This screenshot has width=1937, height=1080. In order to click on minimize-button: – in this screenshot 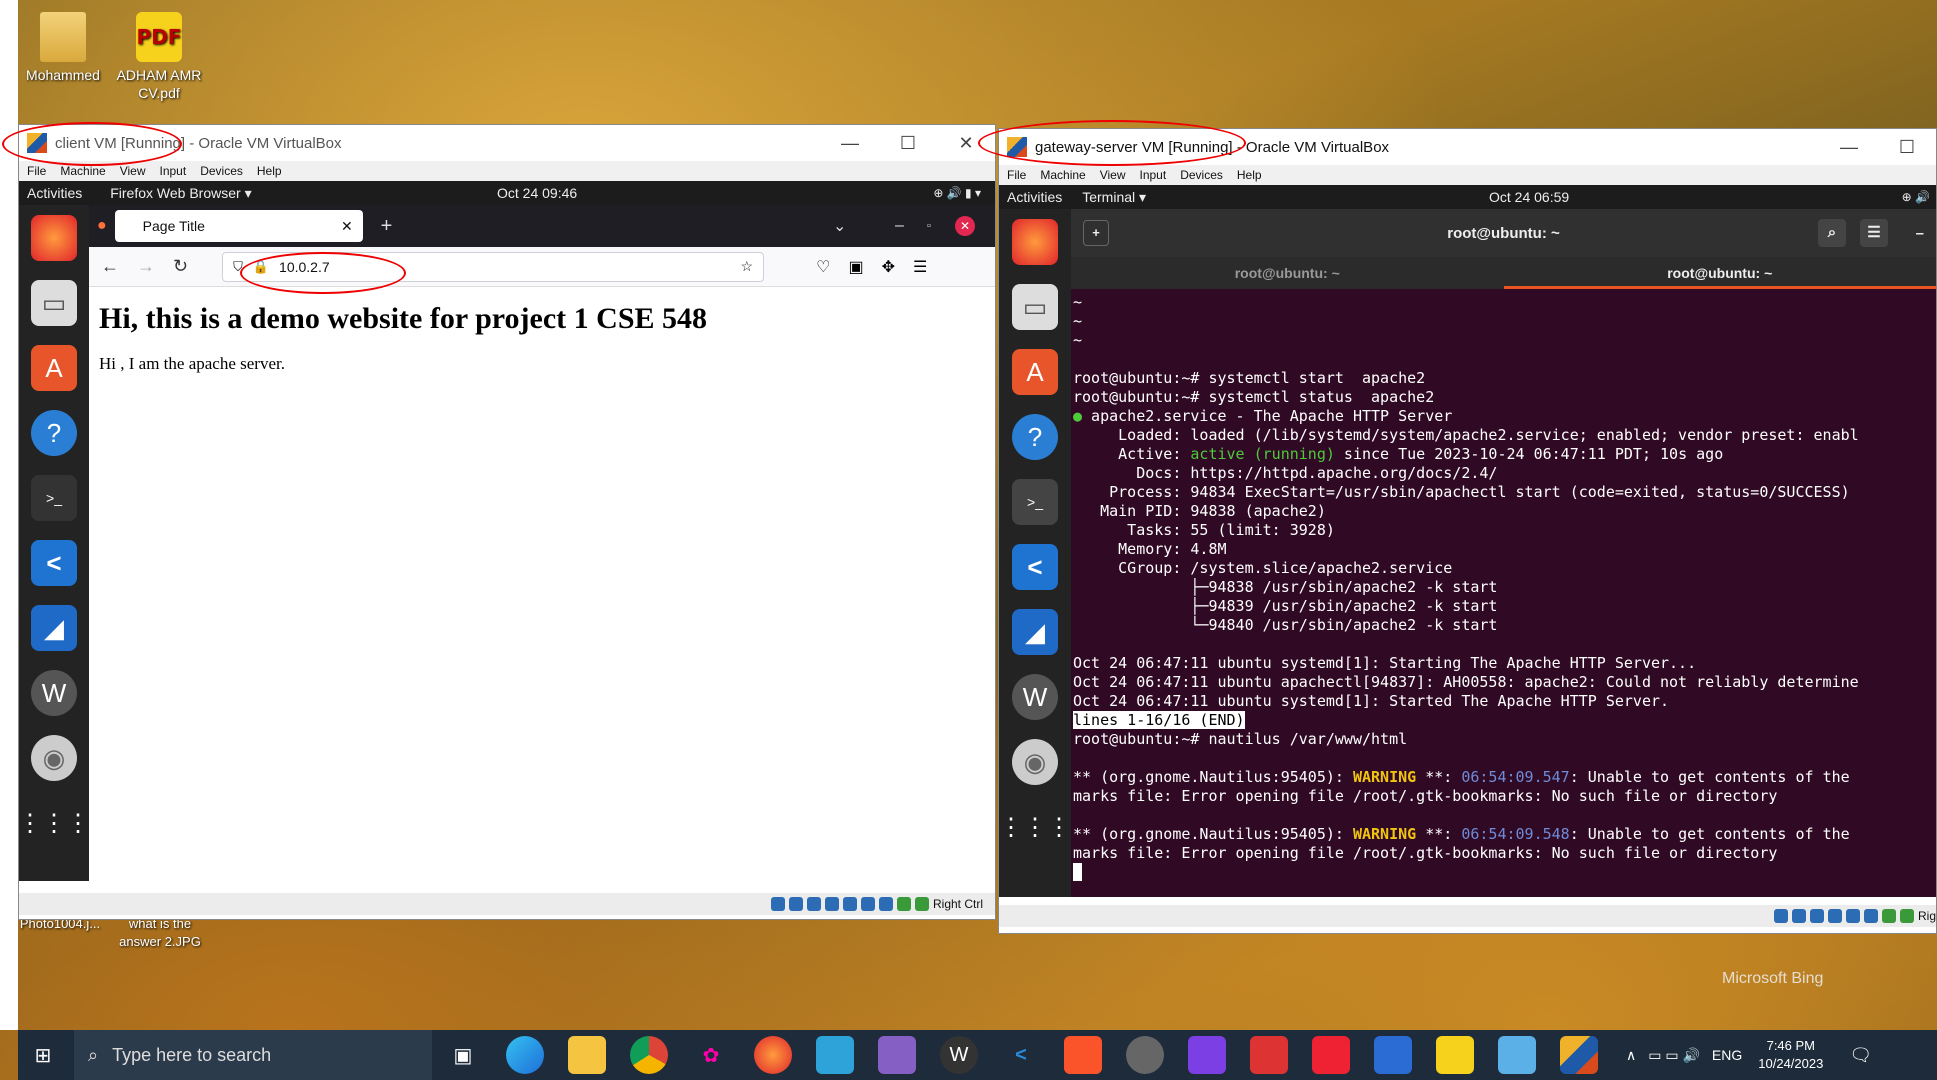, I will do `click(1920, 233)`.